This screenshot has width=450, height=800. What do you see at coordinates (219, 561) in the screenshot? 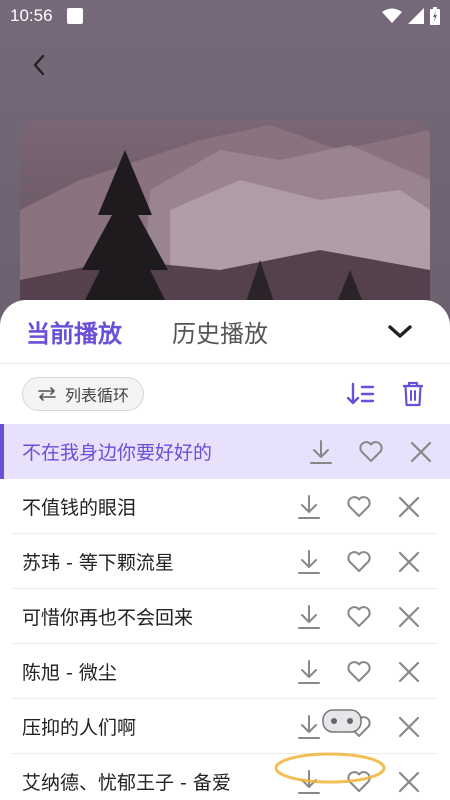
I see `song-row: 苏玮 - 等下颗流星` at bounding box center [219, 561].